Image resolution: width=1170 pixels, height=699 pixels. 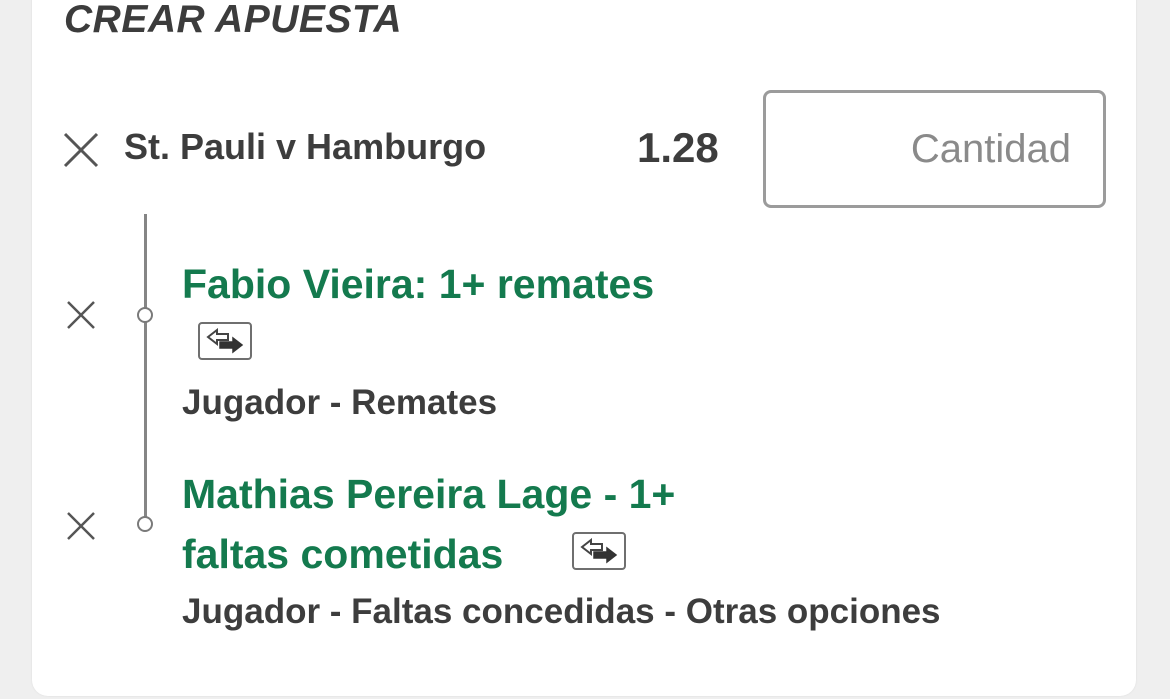 I want to click on selection-title-text: Fabio Vieira: 1+ remates, so click(x=418, y=284).